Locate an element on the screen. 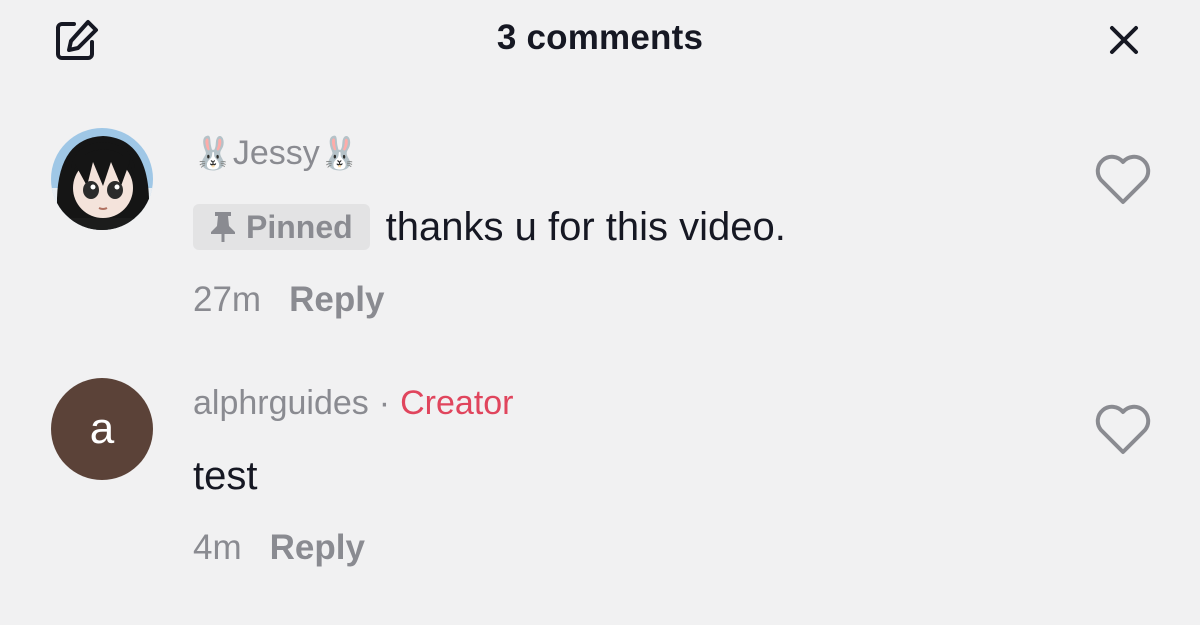 This screenshot has height=625, width=1200. comment-time: 27m is located at coordinates (227, 299).